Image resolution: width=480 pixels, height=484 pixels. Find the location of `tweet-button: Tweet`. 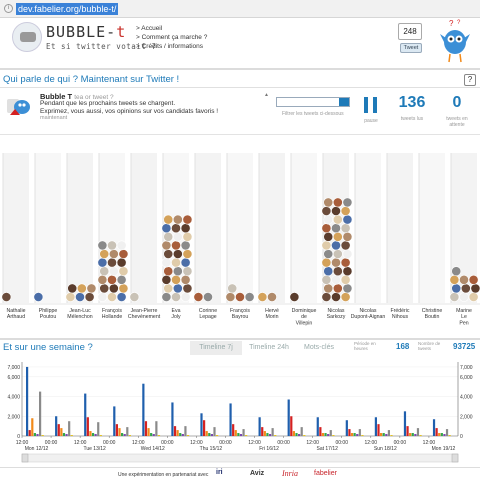

tweet-button: Tweet is located at coordinates (411, 48).